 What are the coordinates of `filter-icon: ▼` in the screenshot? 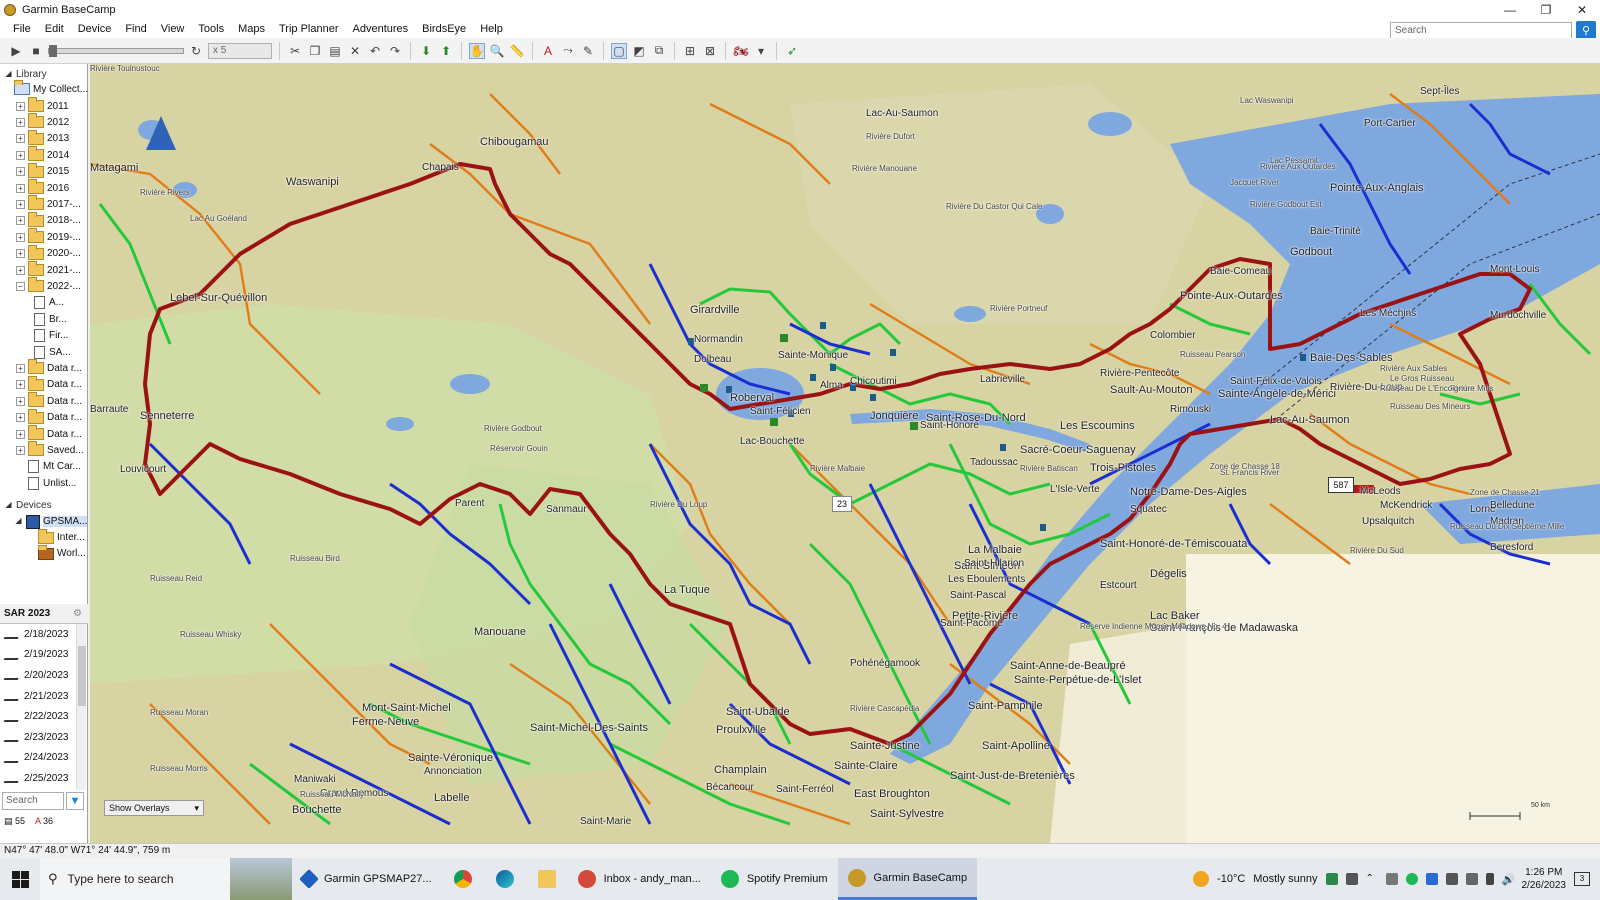 It's located at (75, 801).